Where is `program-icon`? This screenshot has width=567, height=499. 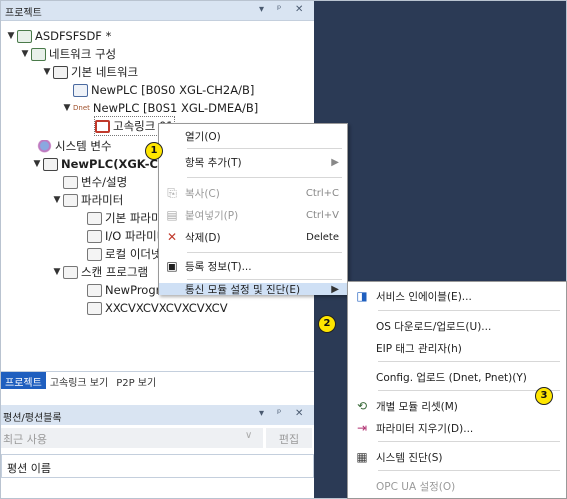 program-icon is located at coordinates (94, 308).